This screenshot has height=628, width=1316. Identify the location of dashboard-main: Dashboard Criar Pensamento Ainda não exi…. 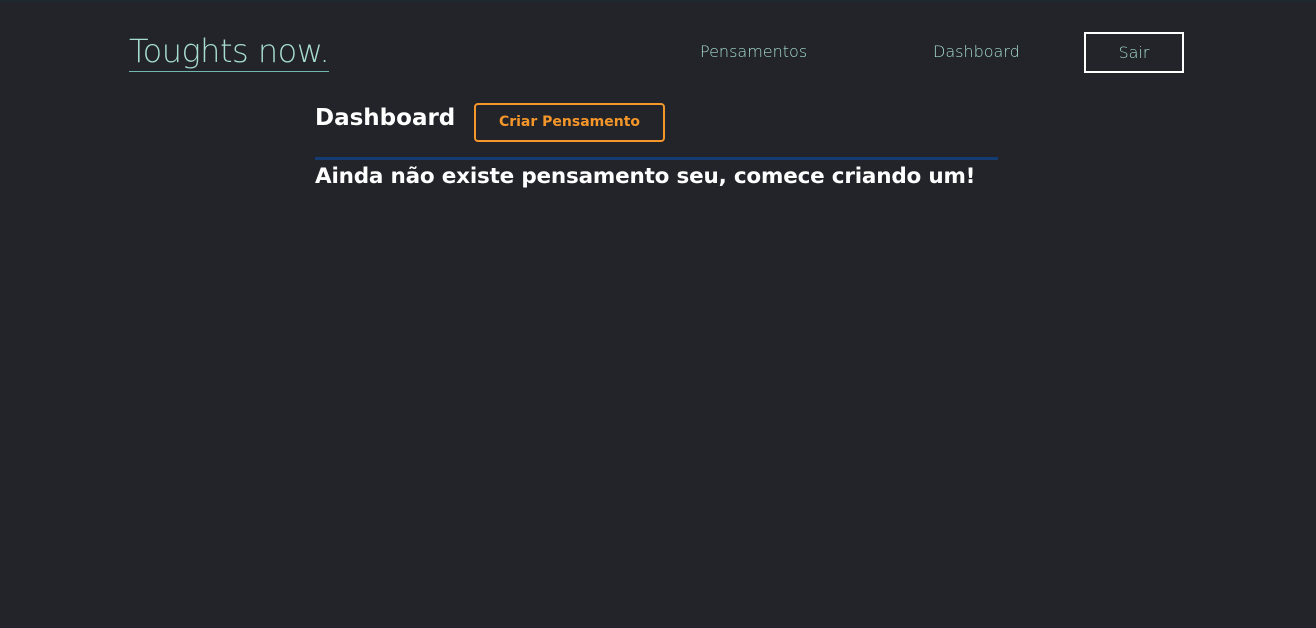
(656, 146).